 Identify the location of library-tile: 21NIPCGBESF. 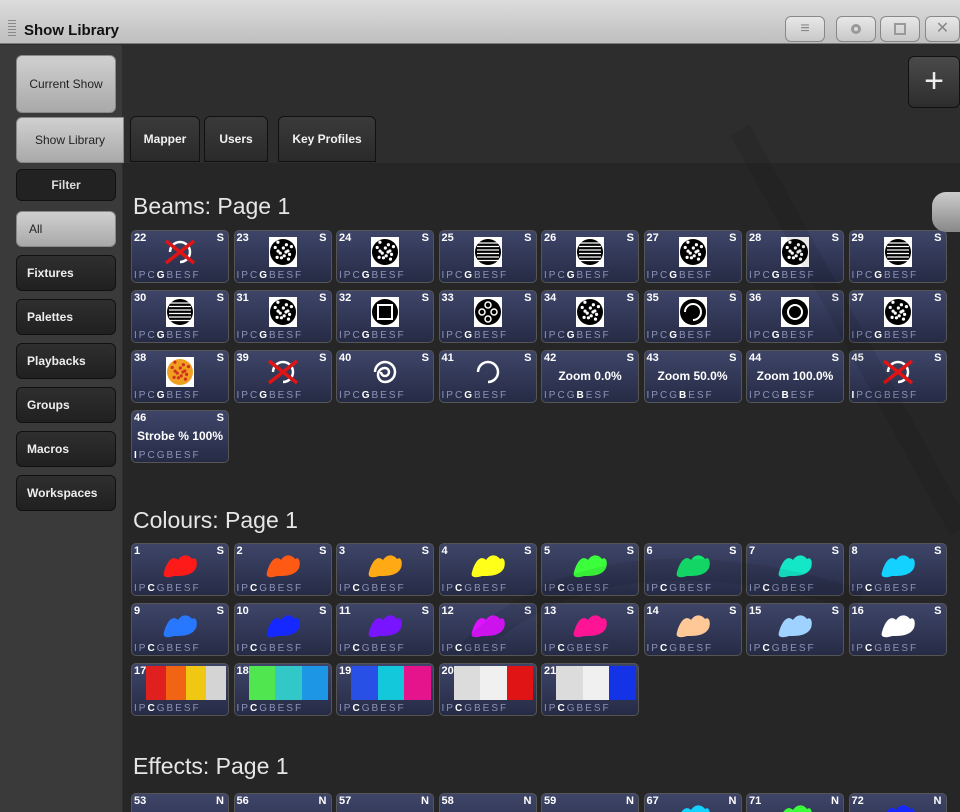
(590, 689).